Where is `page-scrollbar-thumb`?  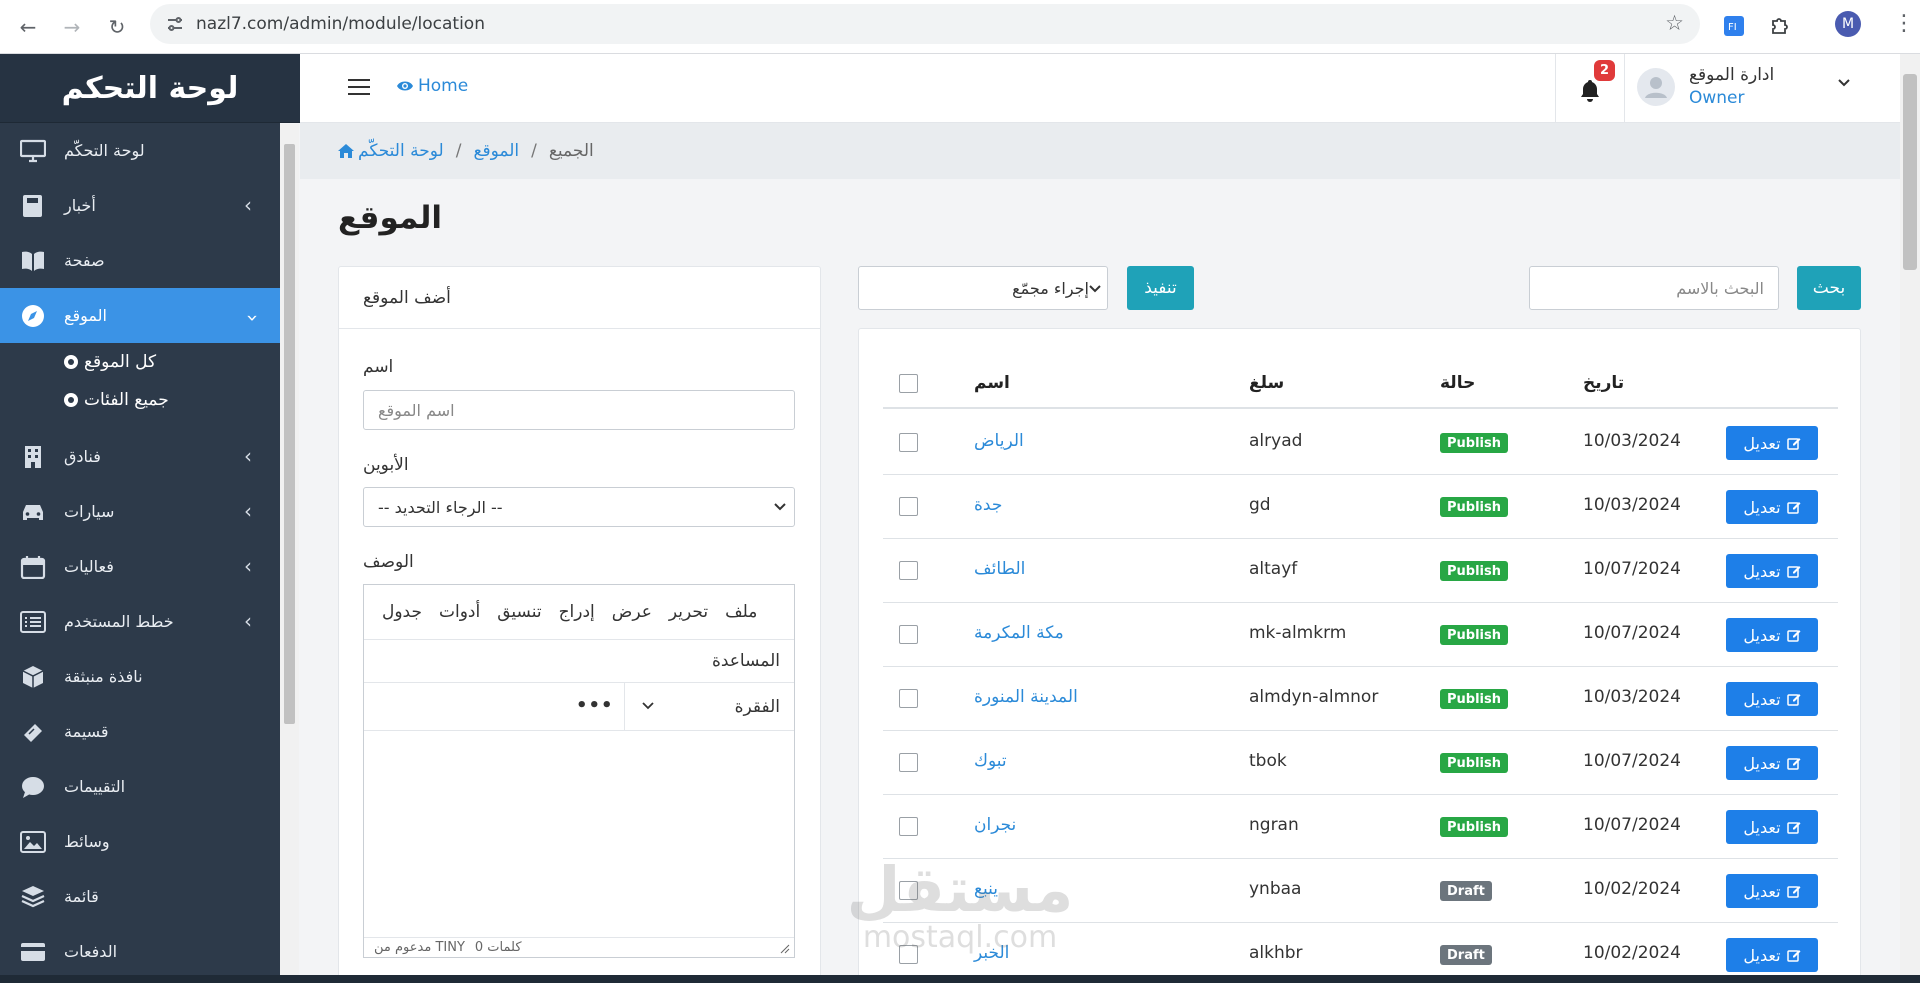 page-scrollbar-thumb is located at coordinates (1910, 172).